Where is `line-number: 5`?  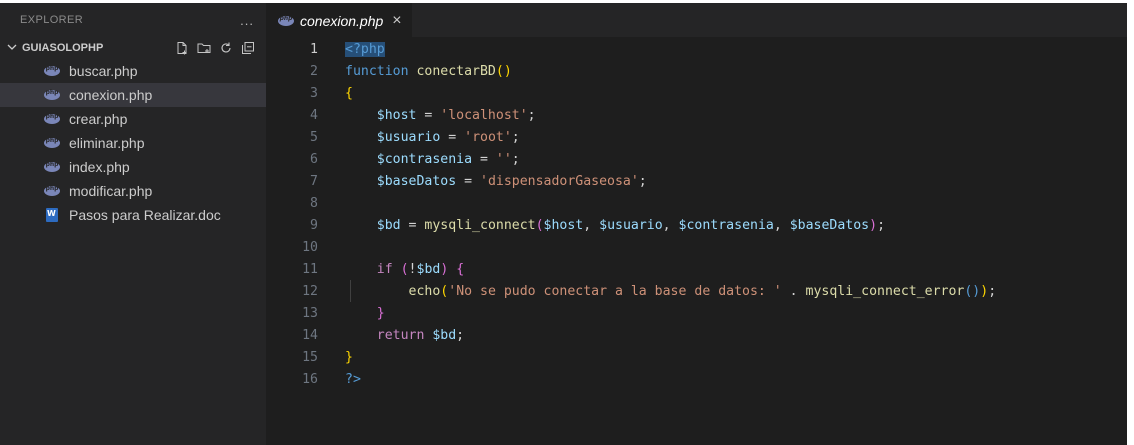 line-number: 5 is located at coordinates (314, 137).